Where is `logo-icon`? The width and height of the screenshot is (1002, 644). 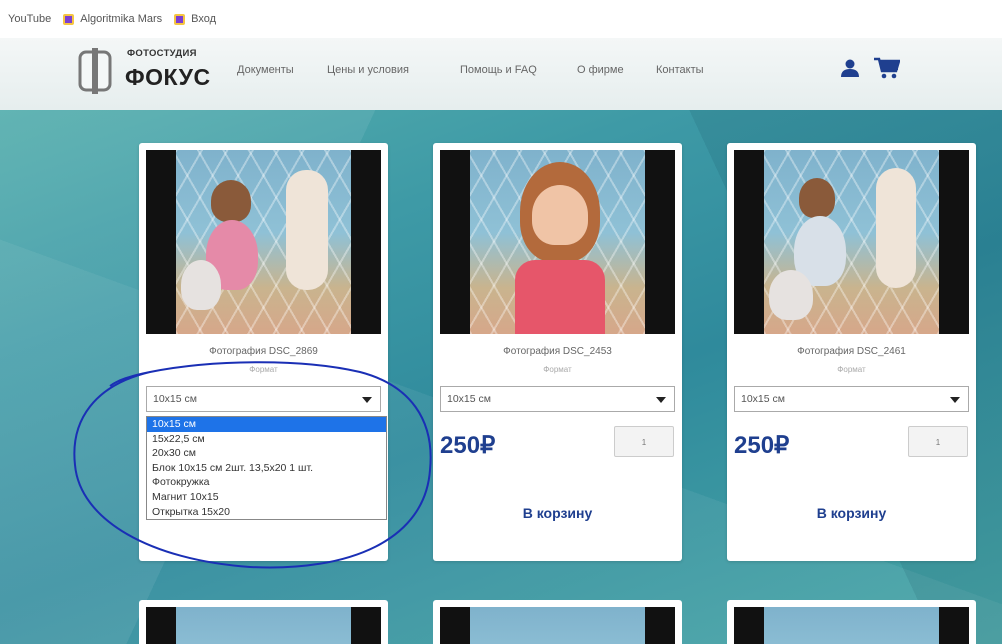 logo-icon is located at coordinates (95, 71).